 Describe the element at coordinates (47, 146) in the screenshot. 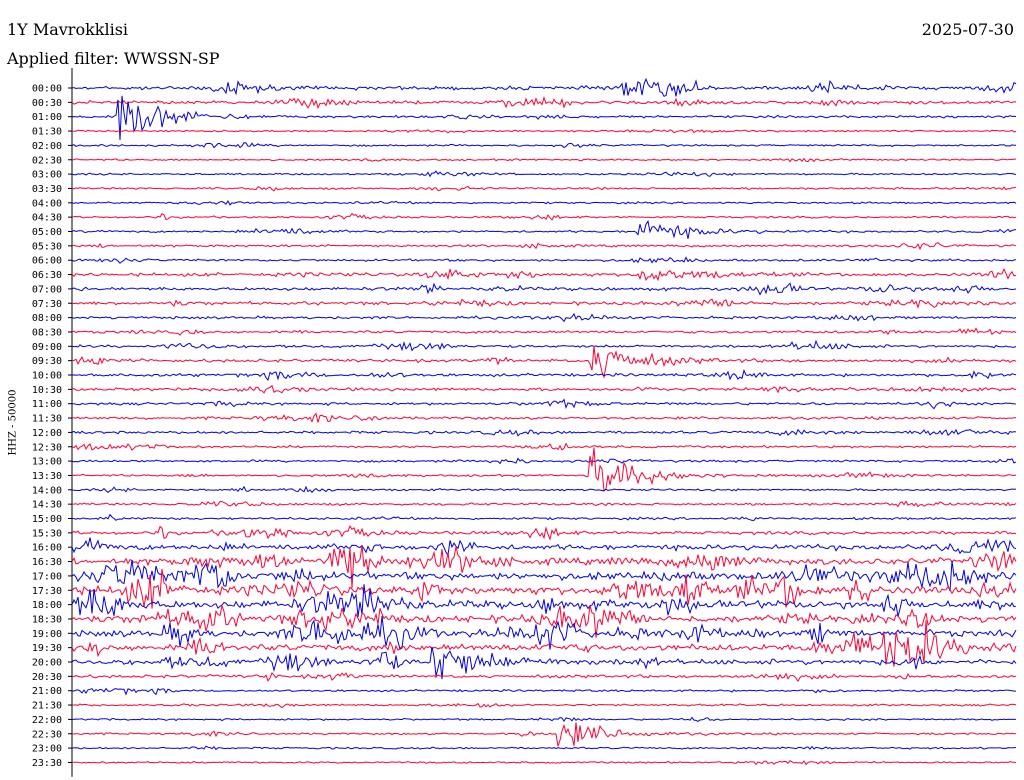

I see `time-tick-label: 02:00` at that location.